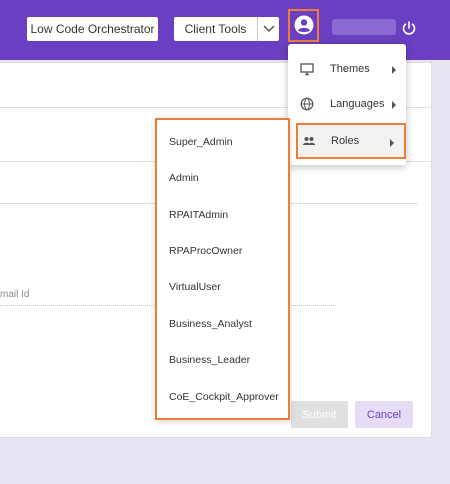 This screenshot has height=484, width=450. Describe the element at coordinates (384, 414) in the screenshot. I see `cancel-button: Cancel` at that location.